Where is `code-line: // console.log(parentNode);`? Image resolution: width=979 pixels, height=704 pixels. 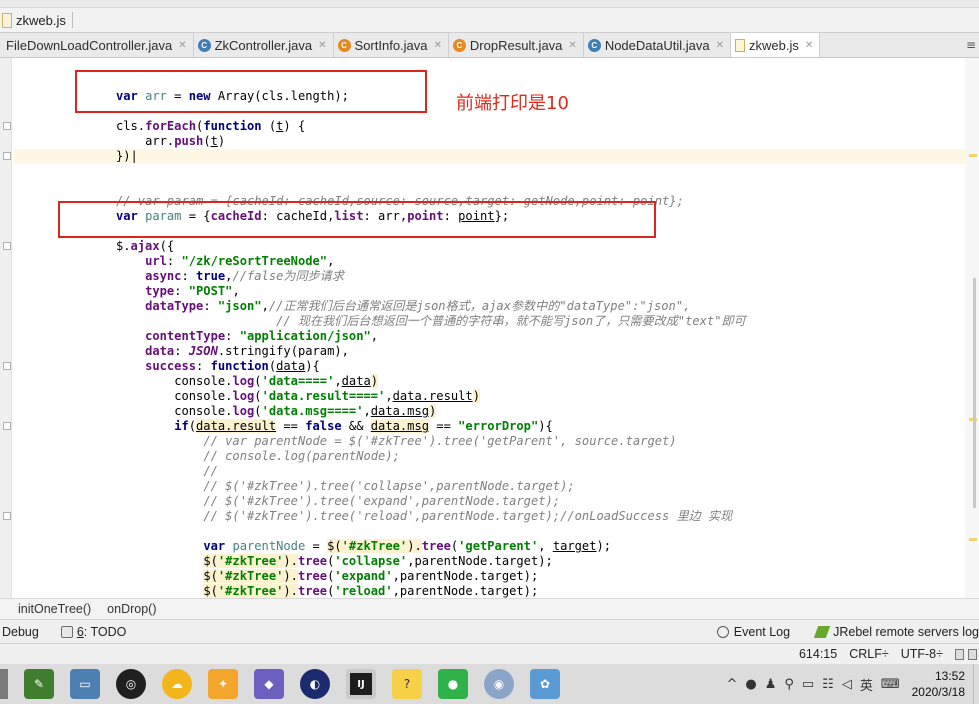
code-line: // console.log(parentNode); is located at coordinates (301, 456).